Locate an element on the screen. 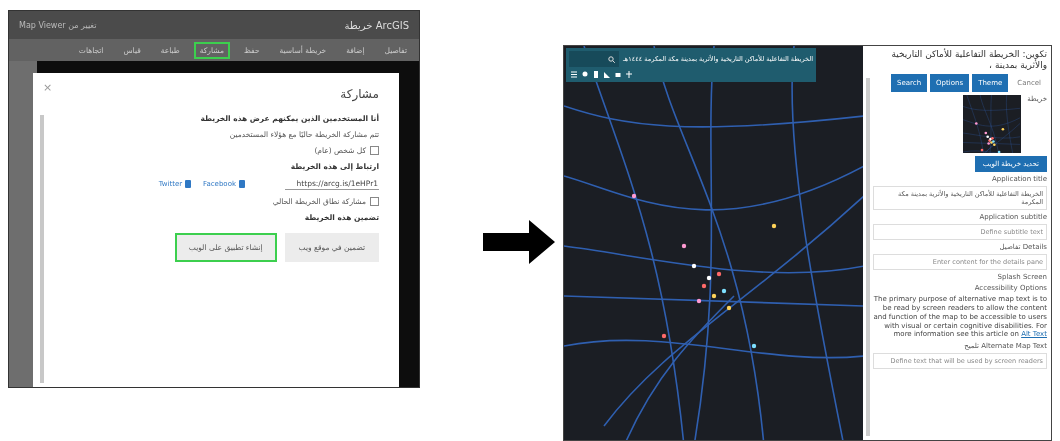 The width and height of the screenshot is (1060, 441). app-title: ArcGIS خريطة is located at coordinates (376, 25).